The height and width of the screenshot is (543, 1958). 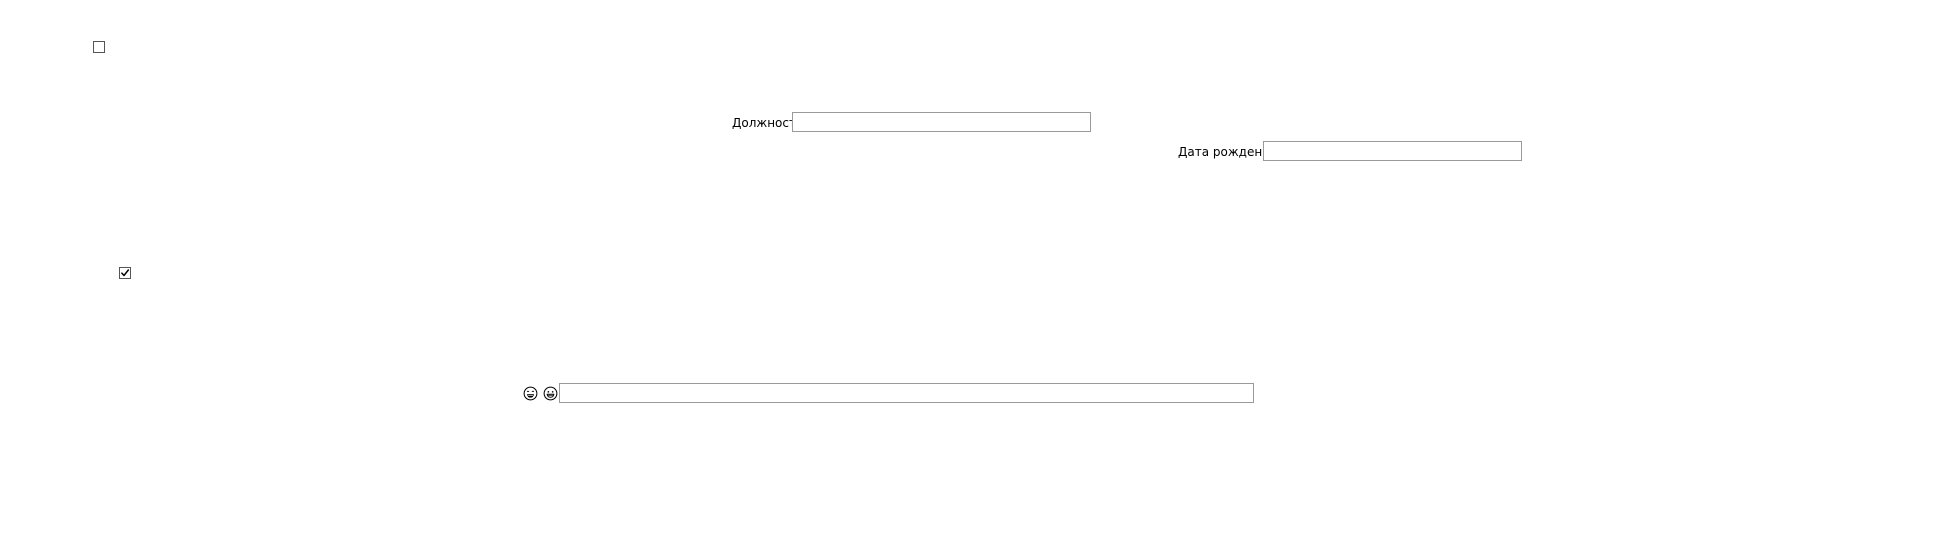 I want to click on position-input, so click(x=941, y=122).